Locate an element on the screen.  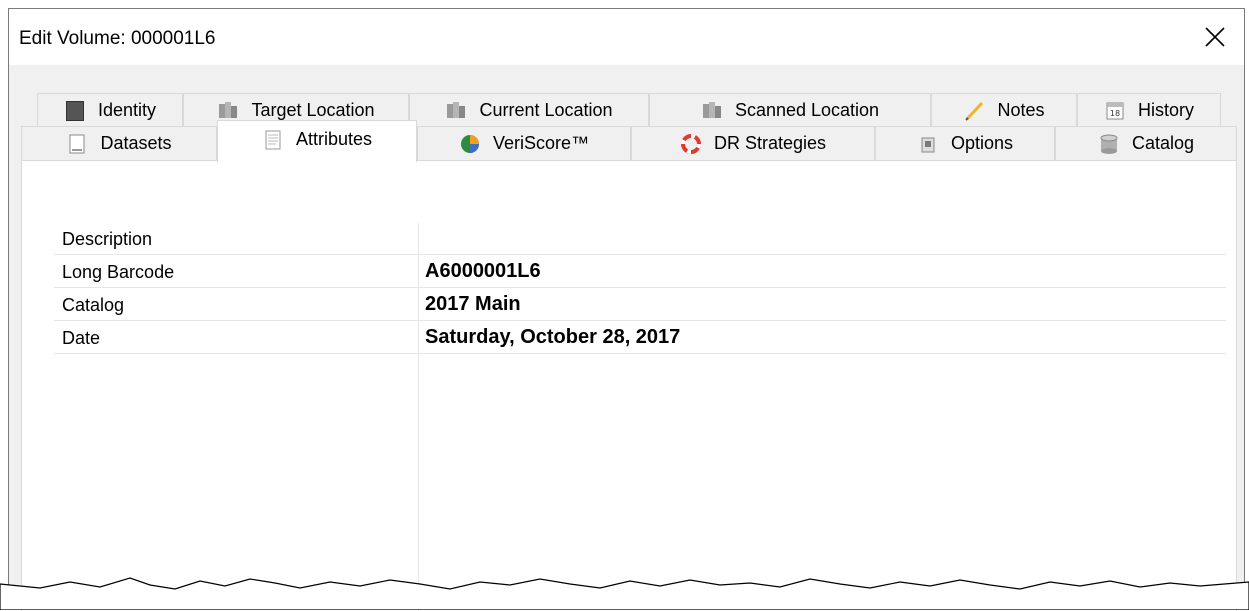
calendar-icon: 18 is located at coordinates (1115, 110).